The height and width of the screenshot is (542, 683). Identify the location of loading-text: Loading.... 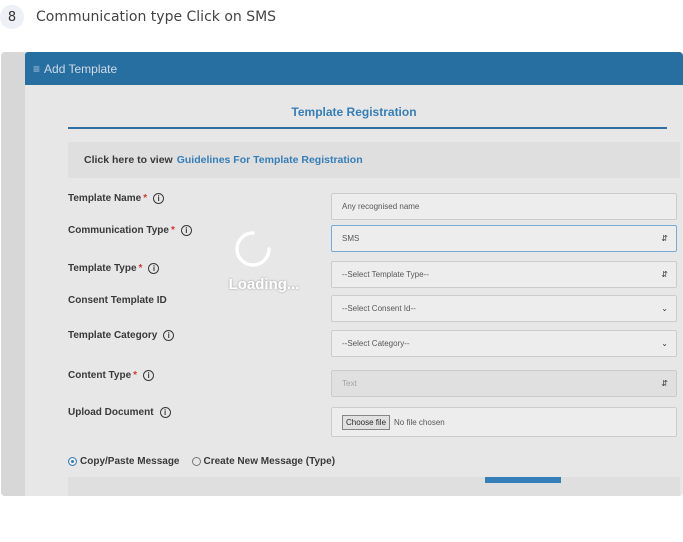
(264, 284).